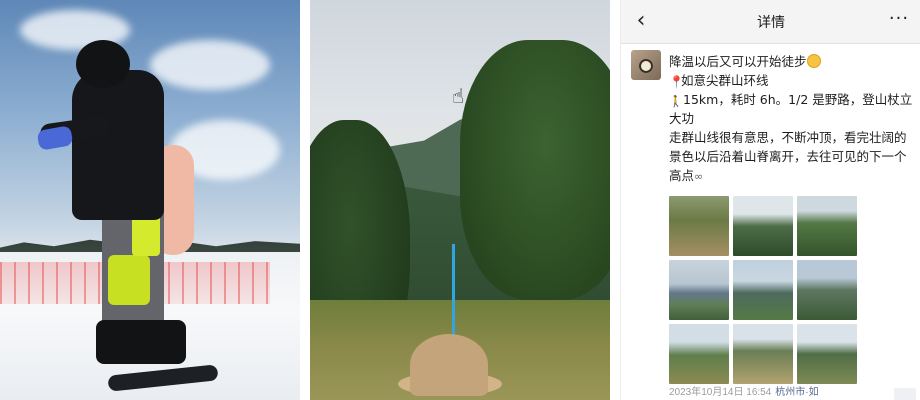  I want to click on post-line: 降温以后又可以开始徒步, so click(791, 61).